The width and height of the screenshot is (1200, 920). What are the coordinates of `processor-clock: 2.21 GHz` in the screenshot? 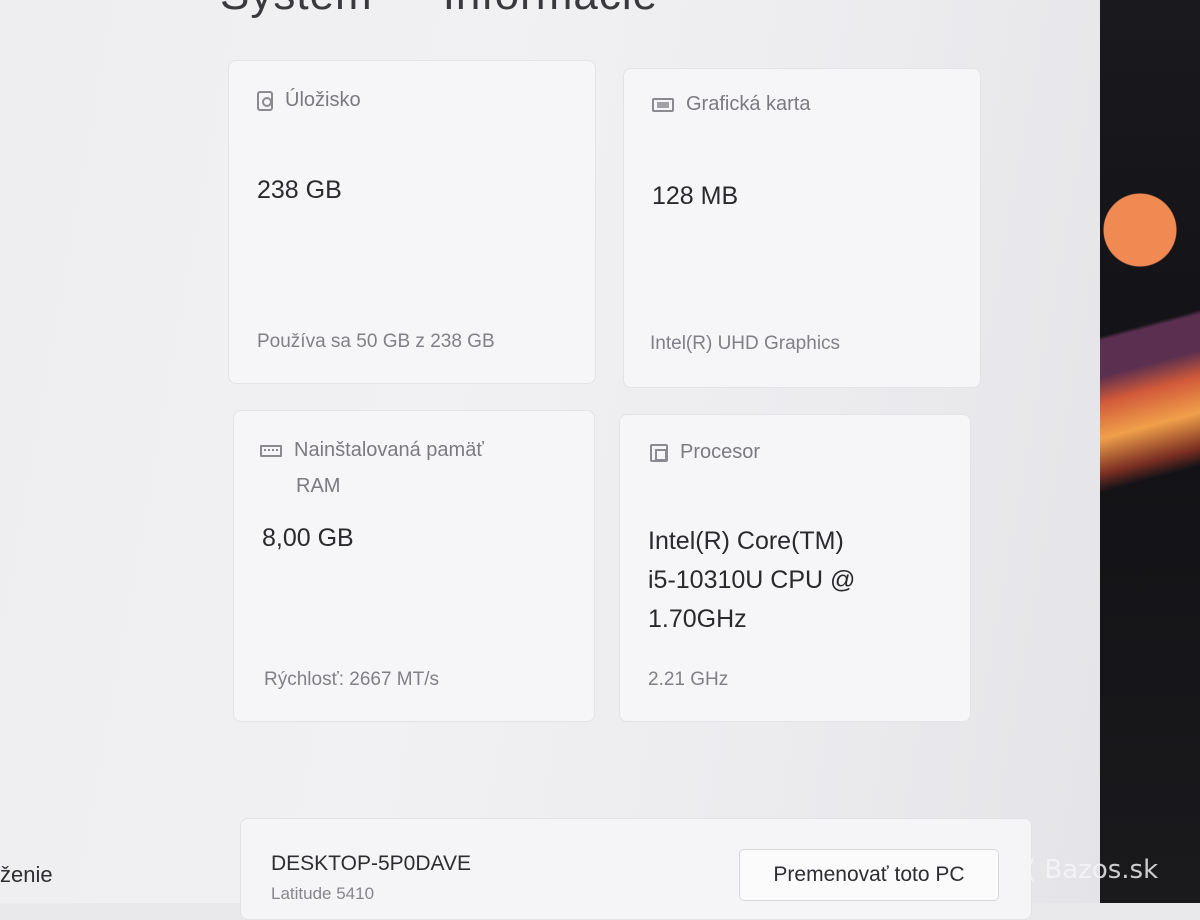 It's located at (688, 679).